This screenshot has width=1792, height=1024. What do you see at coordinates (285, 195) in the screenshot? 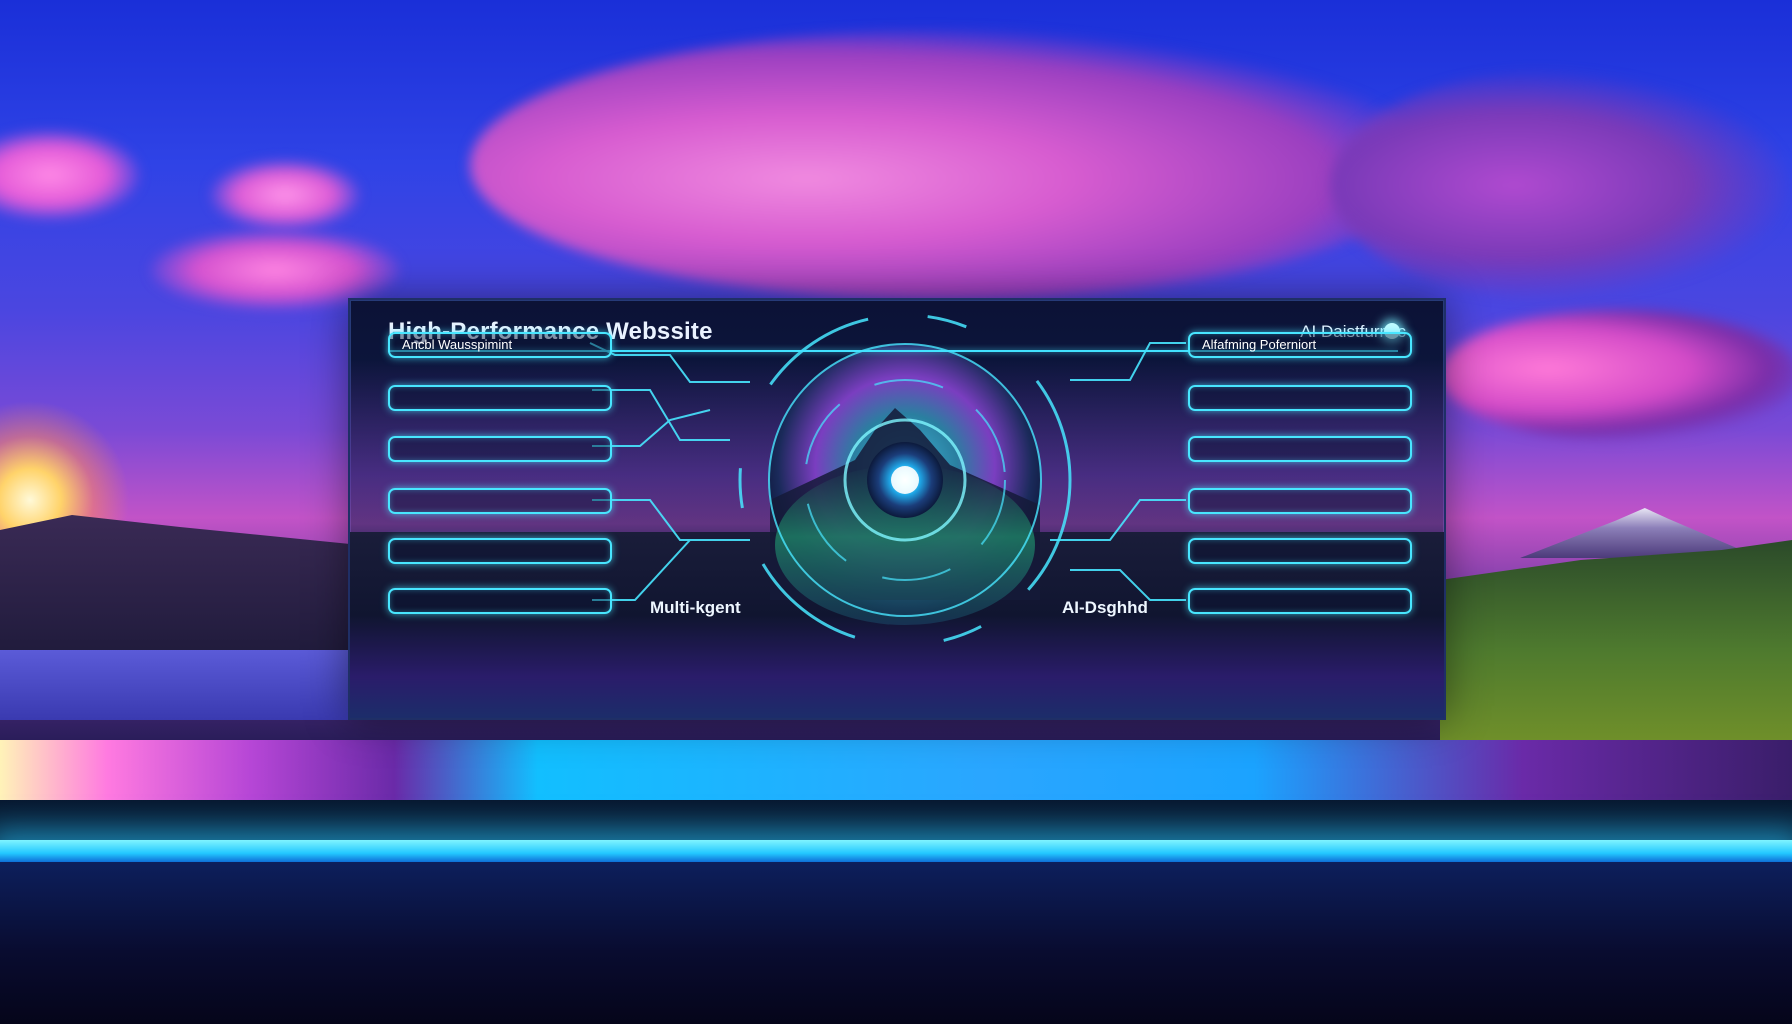
I see `cloud-left-mid` at bounding box center [285, 195].